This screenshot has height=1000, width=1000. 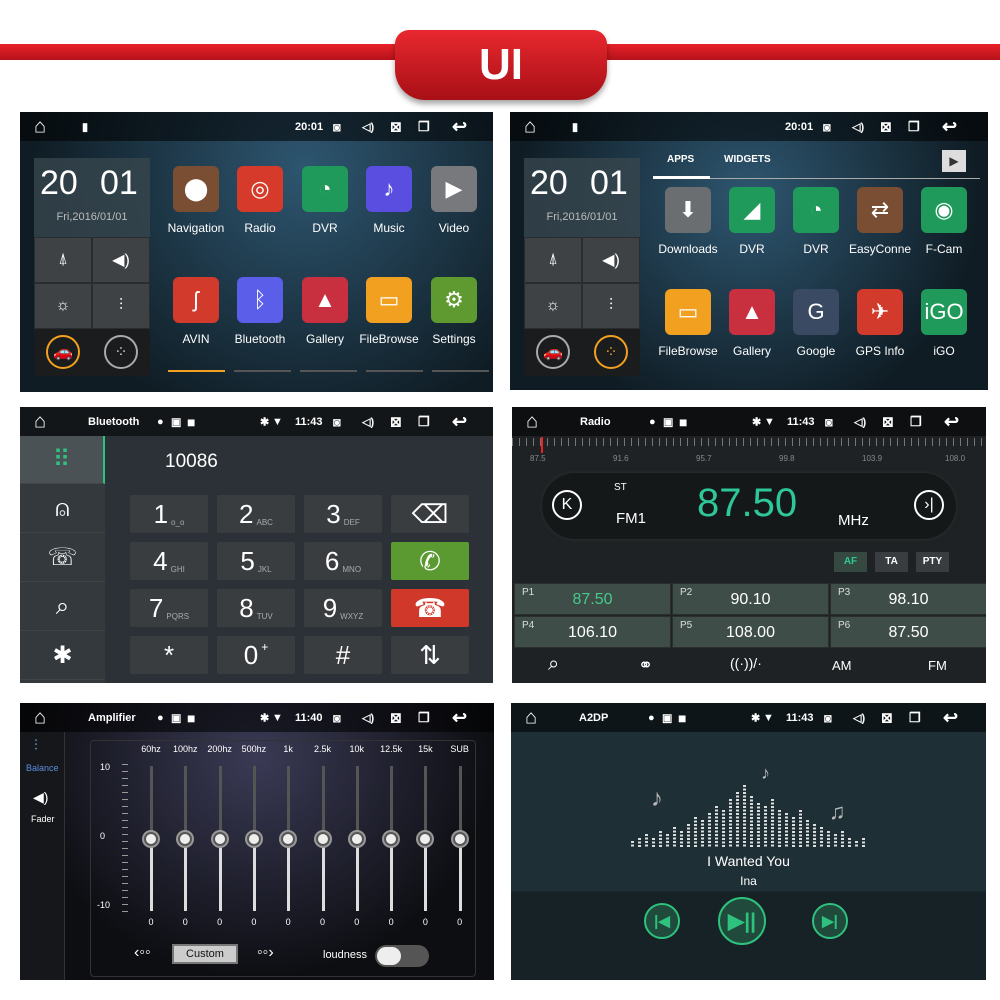 I want to click on equalizer-icon: ⫶, so click(x=611, y=306).